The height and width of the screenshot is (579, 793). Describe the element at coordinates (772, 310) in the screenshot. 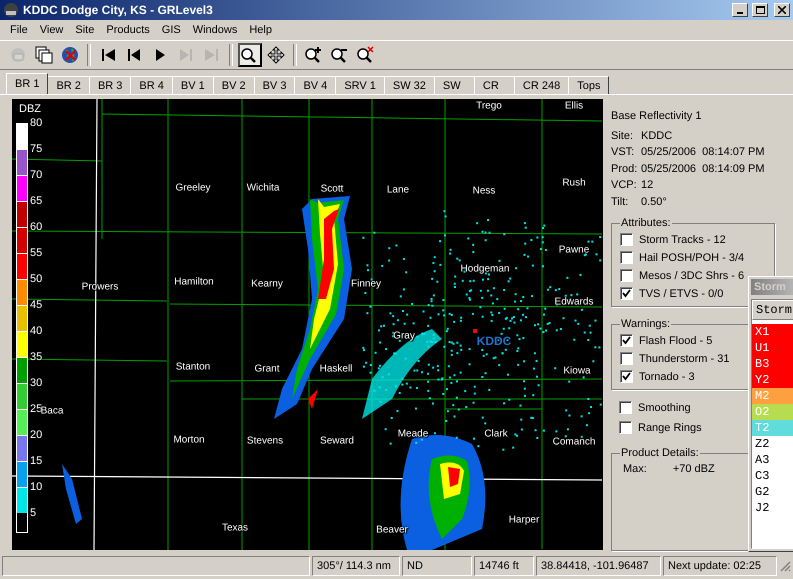

I see `column-header: Storm` at that location.